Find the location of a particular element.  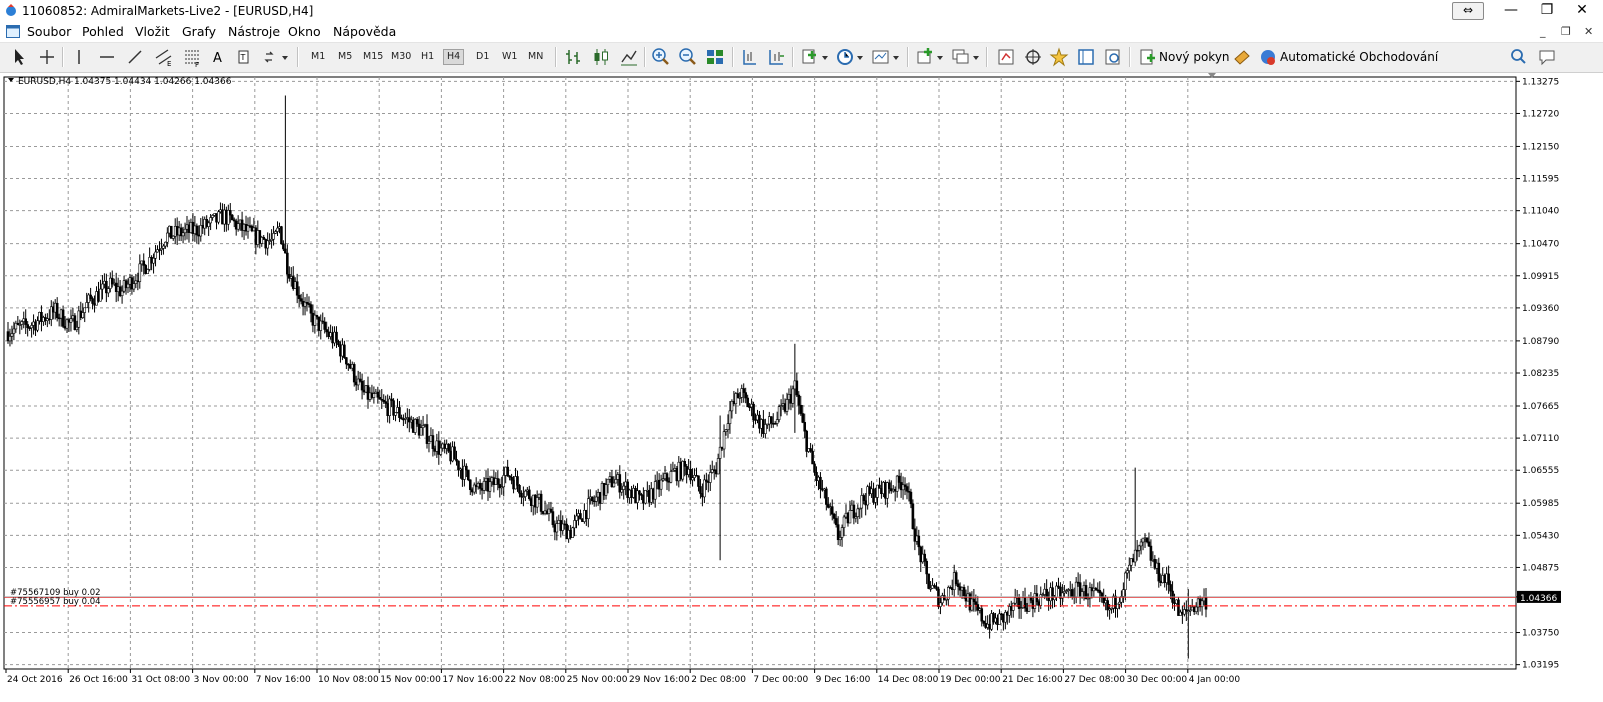

new-chart-icon is located at coordinates (930, 57).